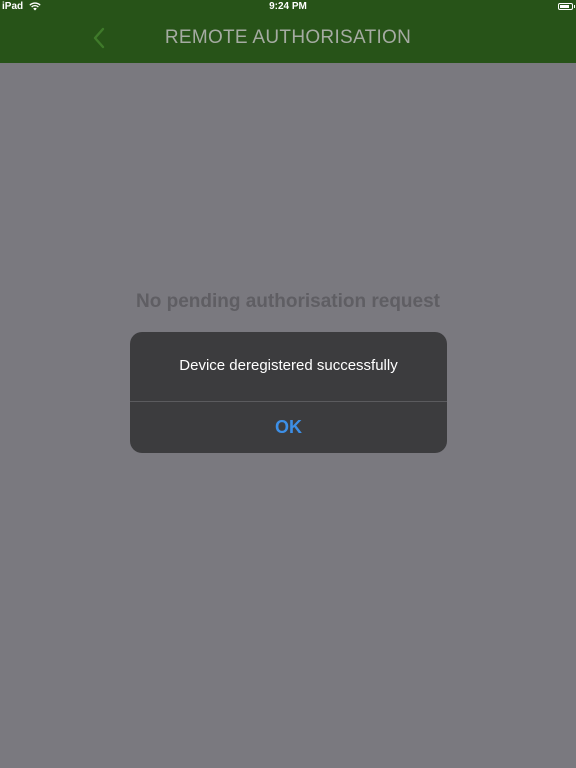 The width and height of the screenshot is (576, 768). I want to click on page-title: REMOTE AUTHORISATION, so click(288, 37).